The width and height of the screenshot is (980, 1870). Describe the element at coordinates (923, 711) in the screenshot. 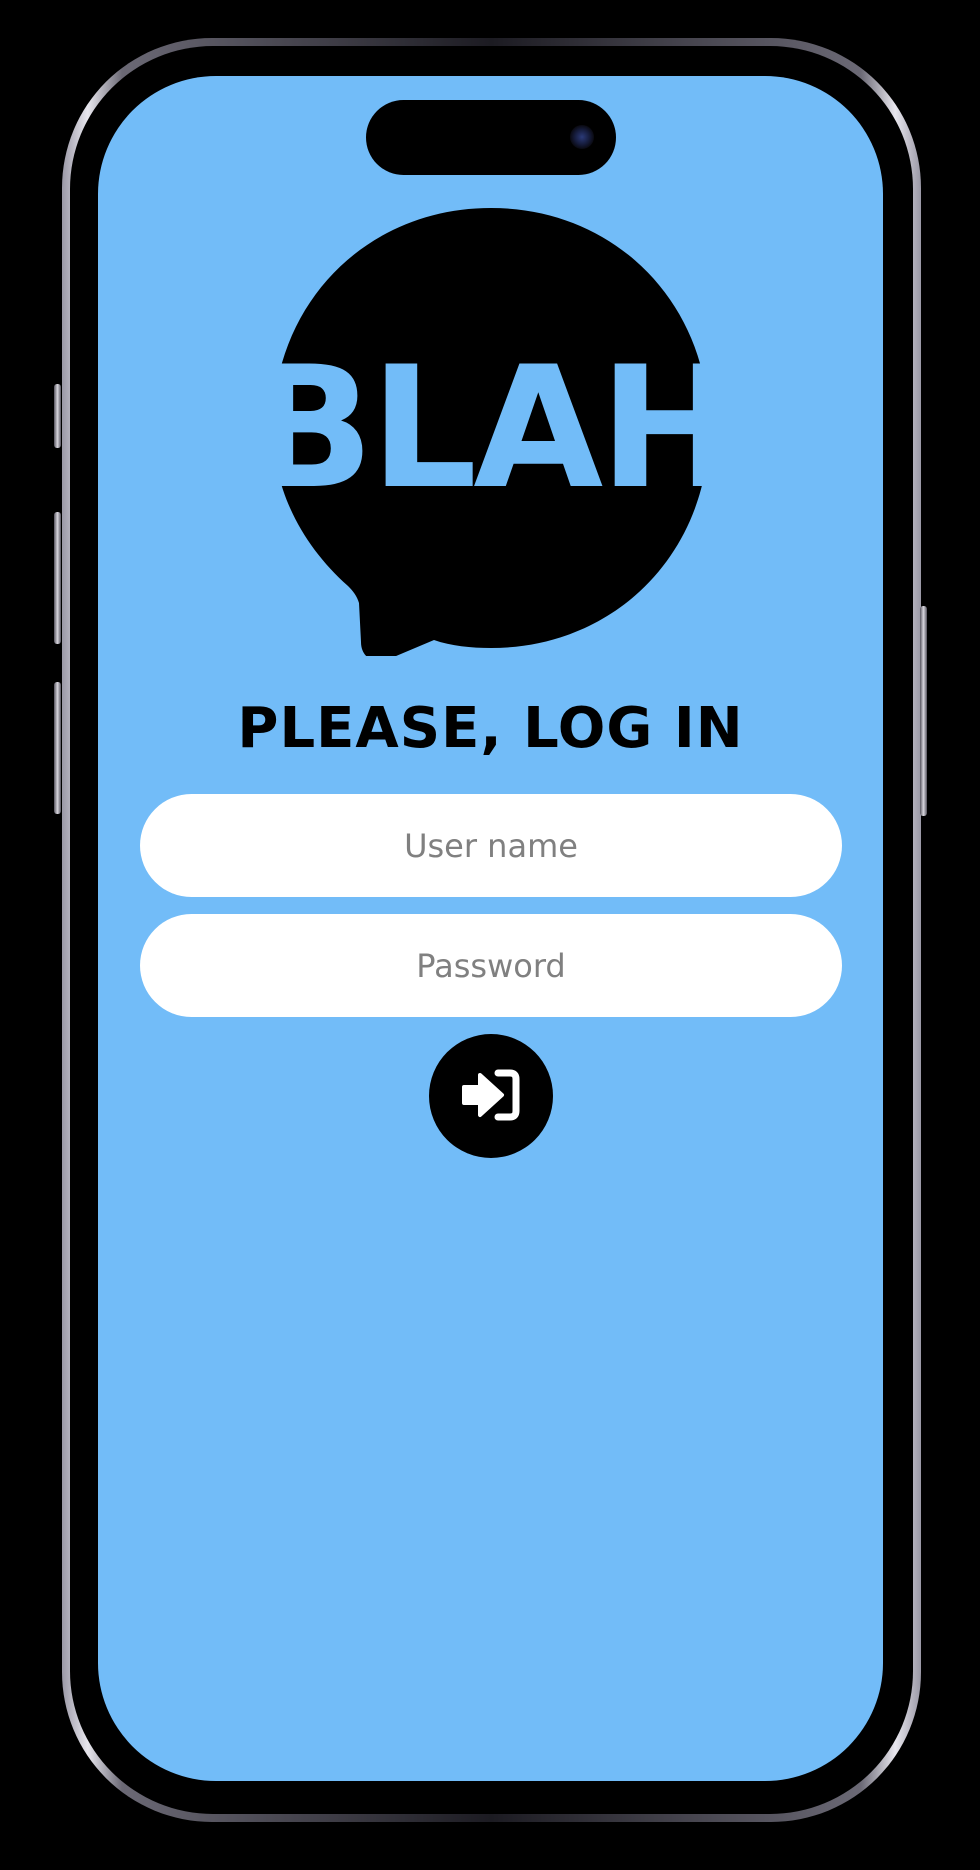

I see `power-button` at that location.